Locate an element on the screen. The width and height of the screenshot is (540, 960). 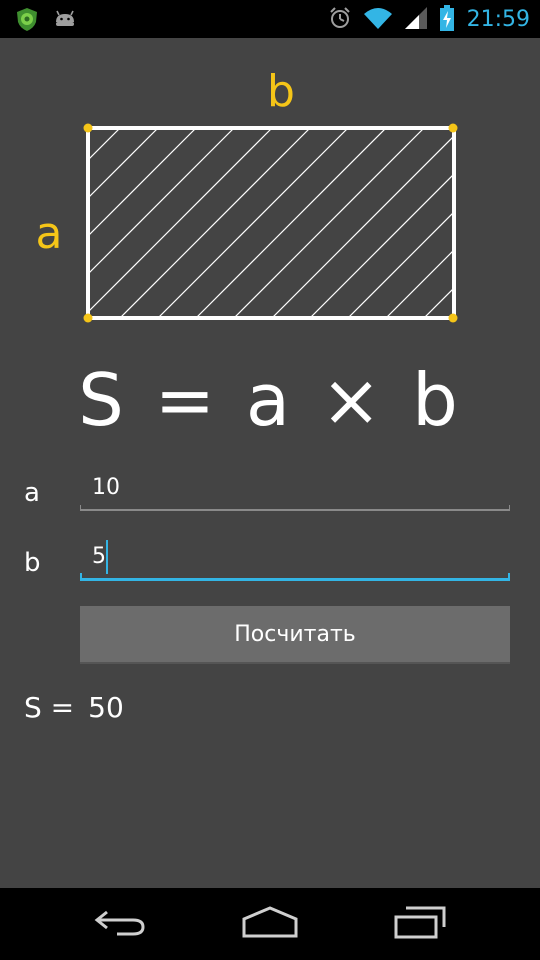
home-icon is located at coordinates (270, 924).